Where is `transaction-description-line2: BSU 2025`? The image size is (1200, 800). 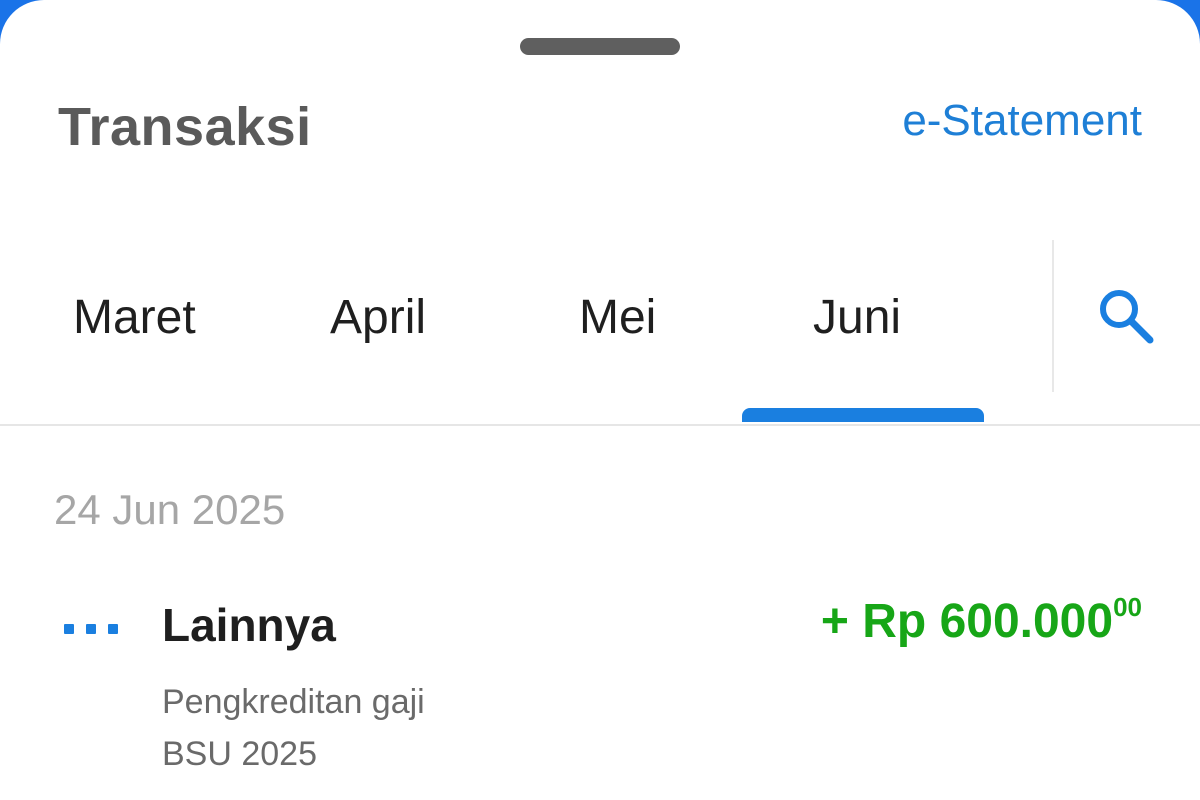
transaction-description-line2: BSU 2025 is located at coordinates (239, 754).